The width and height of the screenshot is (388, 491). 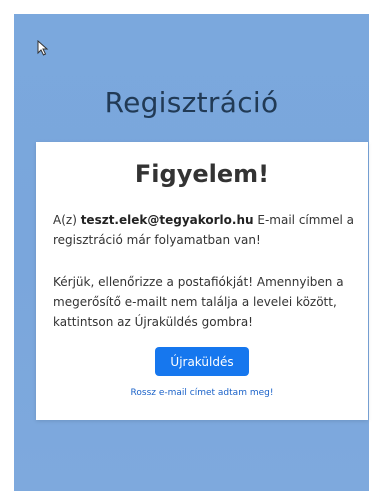 I want to click on notice-message-prefix: A(z), so click(x=67, y=220).